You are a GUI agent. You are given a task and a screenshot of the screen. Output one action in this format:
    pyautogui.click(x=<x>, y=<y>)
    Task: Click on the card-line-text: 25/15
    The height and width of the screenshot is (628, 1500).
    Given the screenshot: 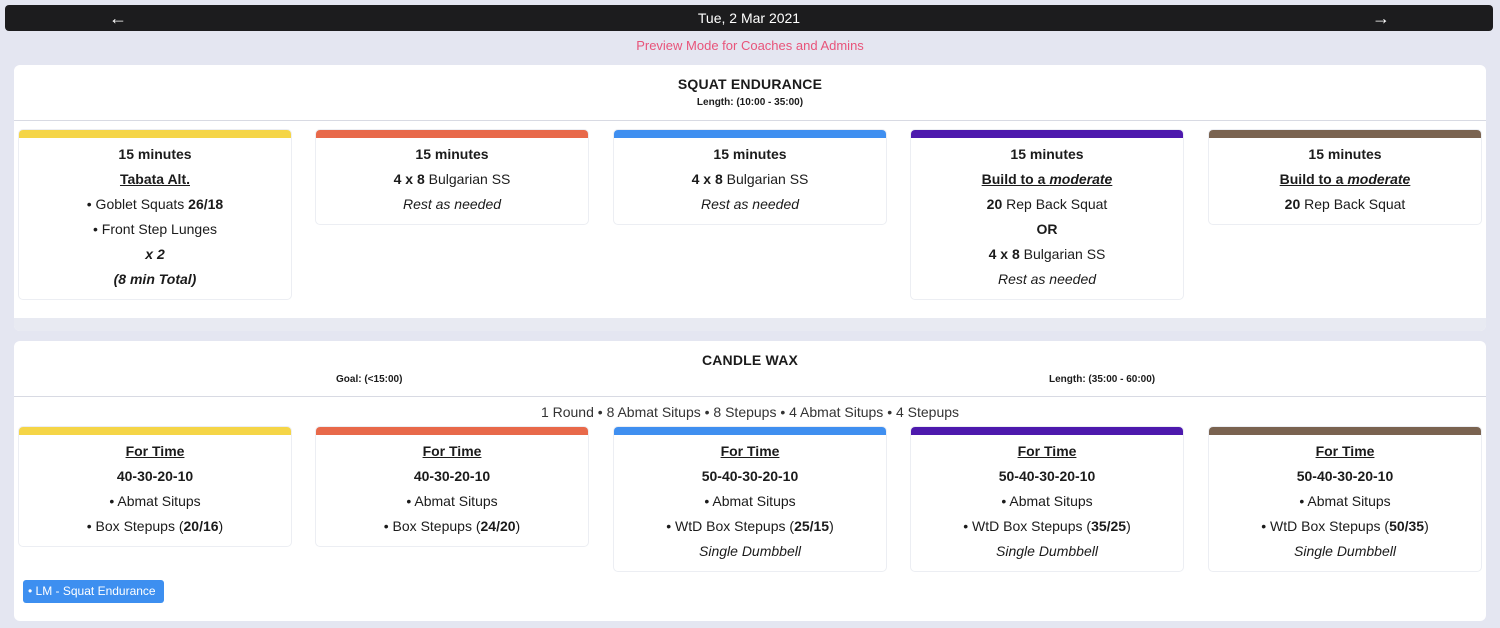 What is the action you would take?
    pyautogui.click(x=812, y=526)
    